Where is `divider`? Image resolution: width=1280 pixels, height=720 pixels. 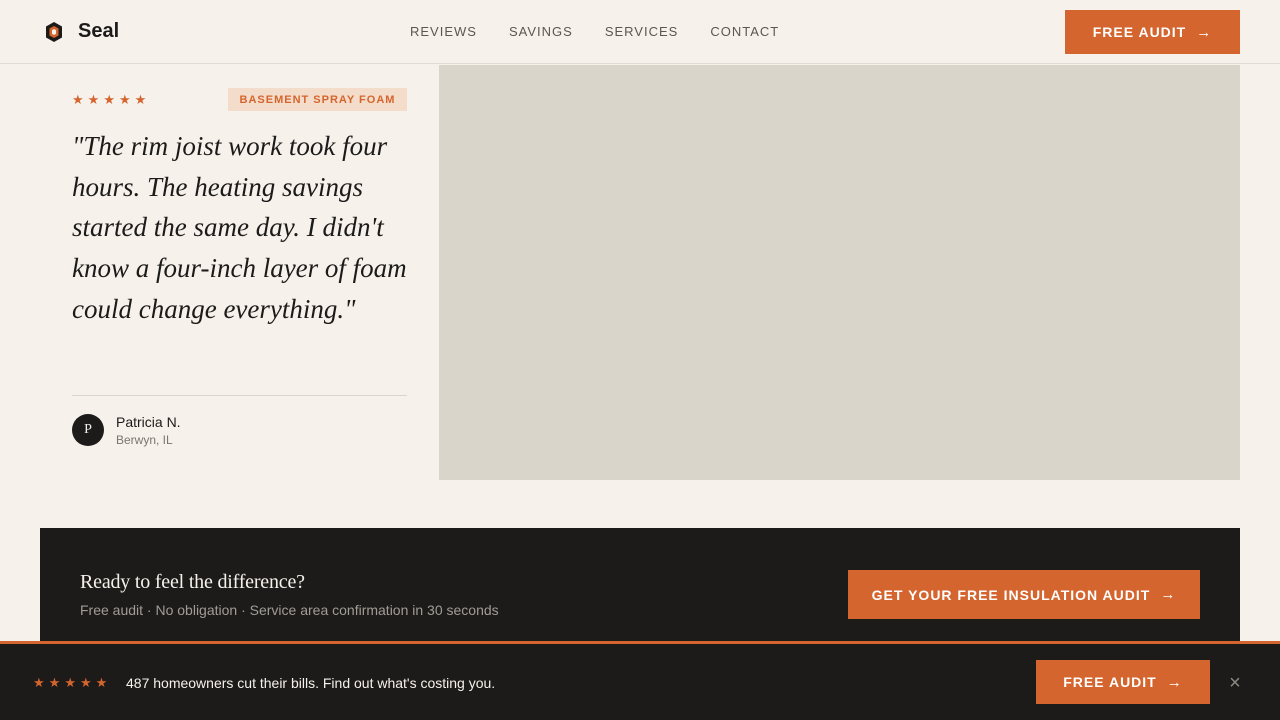
divider is located at coordinates (239, 395).